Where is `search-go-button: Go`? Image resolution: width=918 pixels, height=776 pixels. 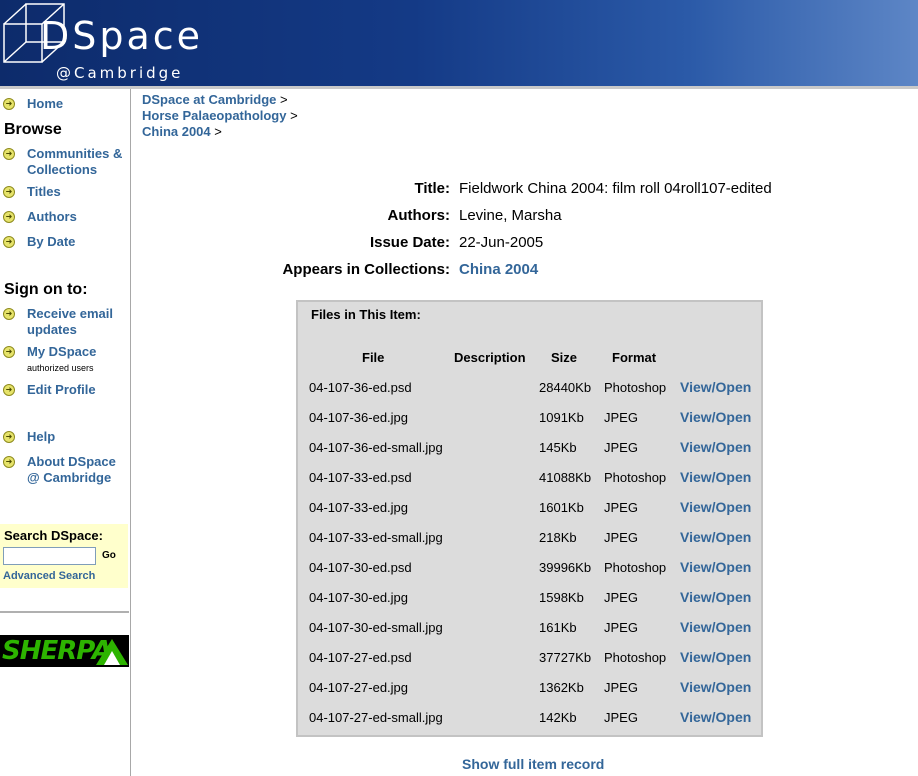 search-go-button: Go is located at coordinates (109, 555).